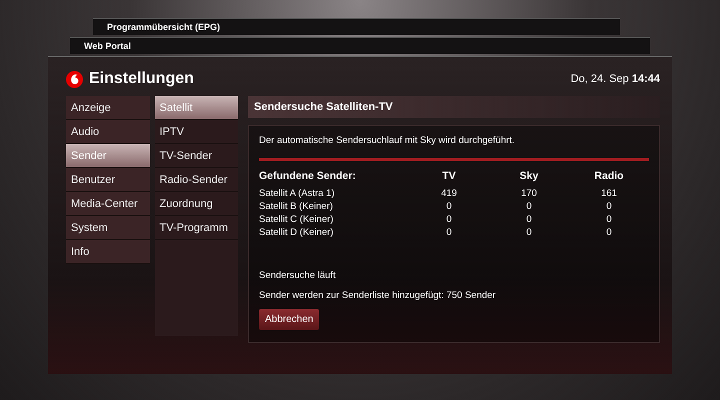 The height and width of the screenshot is (400, 720). What do you see at coordinates (615, 79) in the screenshot?
I see `date-time: Do, 24. Sep 14:44` at bounding box center [615, 79].